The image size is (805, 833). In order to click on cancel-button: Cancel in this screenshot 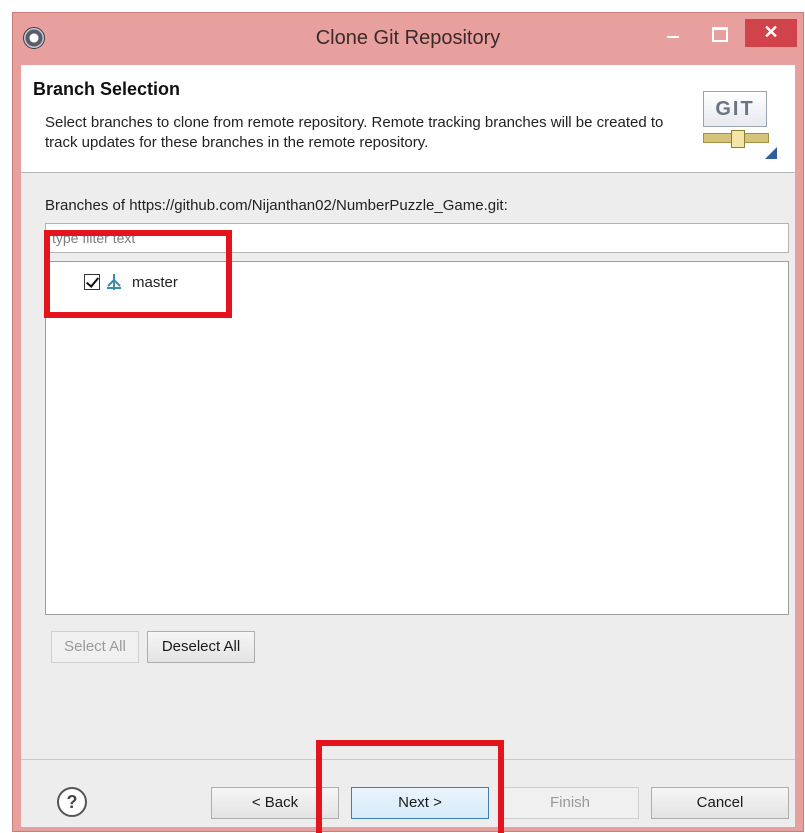, I will do `click(720, 803)`.